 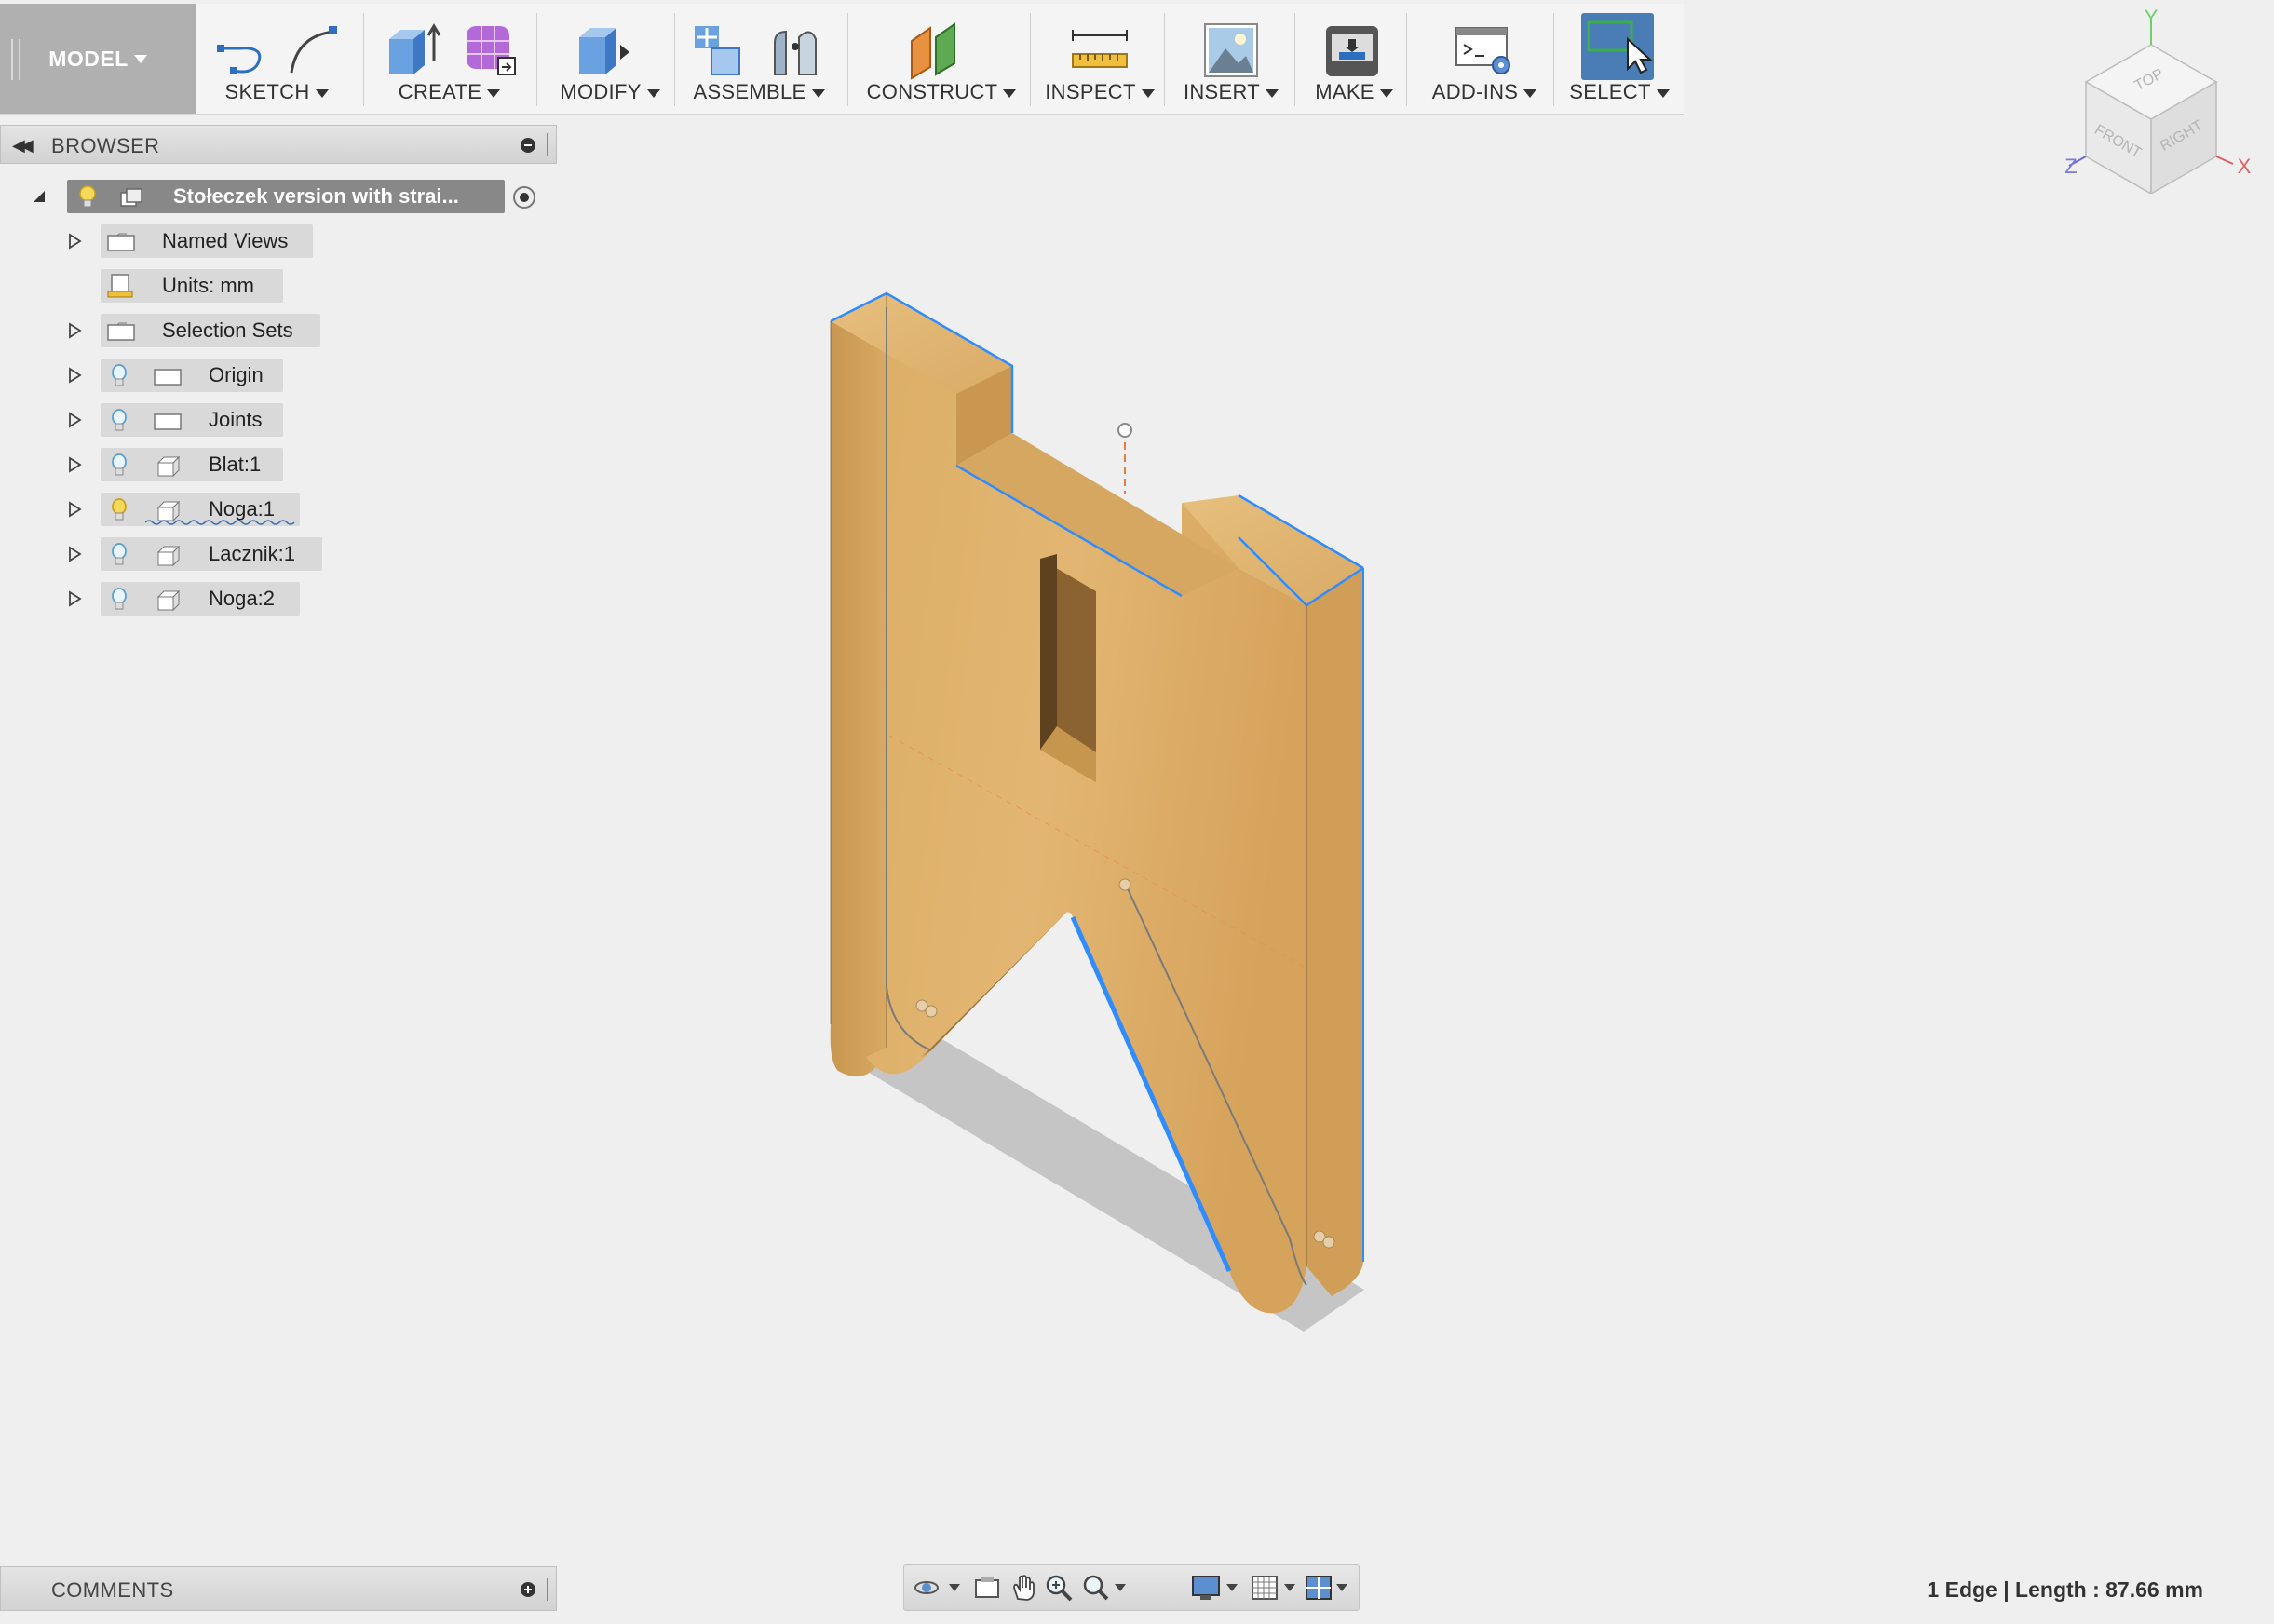 What do you see at coordinates (449, 59) in the screenshot?
I see `toolbar-group-create: CREATE` at bounding box center [449, 59].